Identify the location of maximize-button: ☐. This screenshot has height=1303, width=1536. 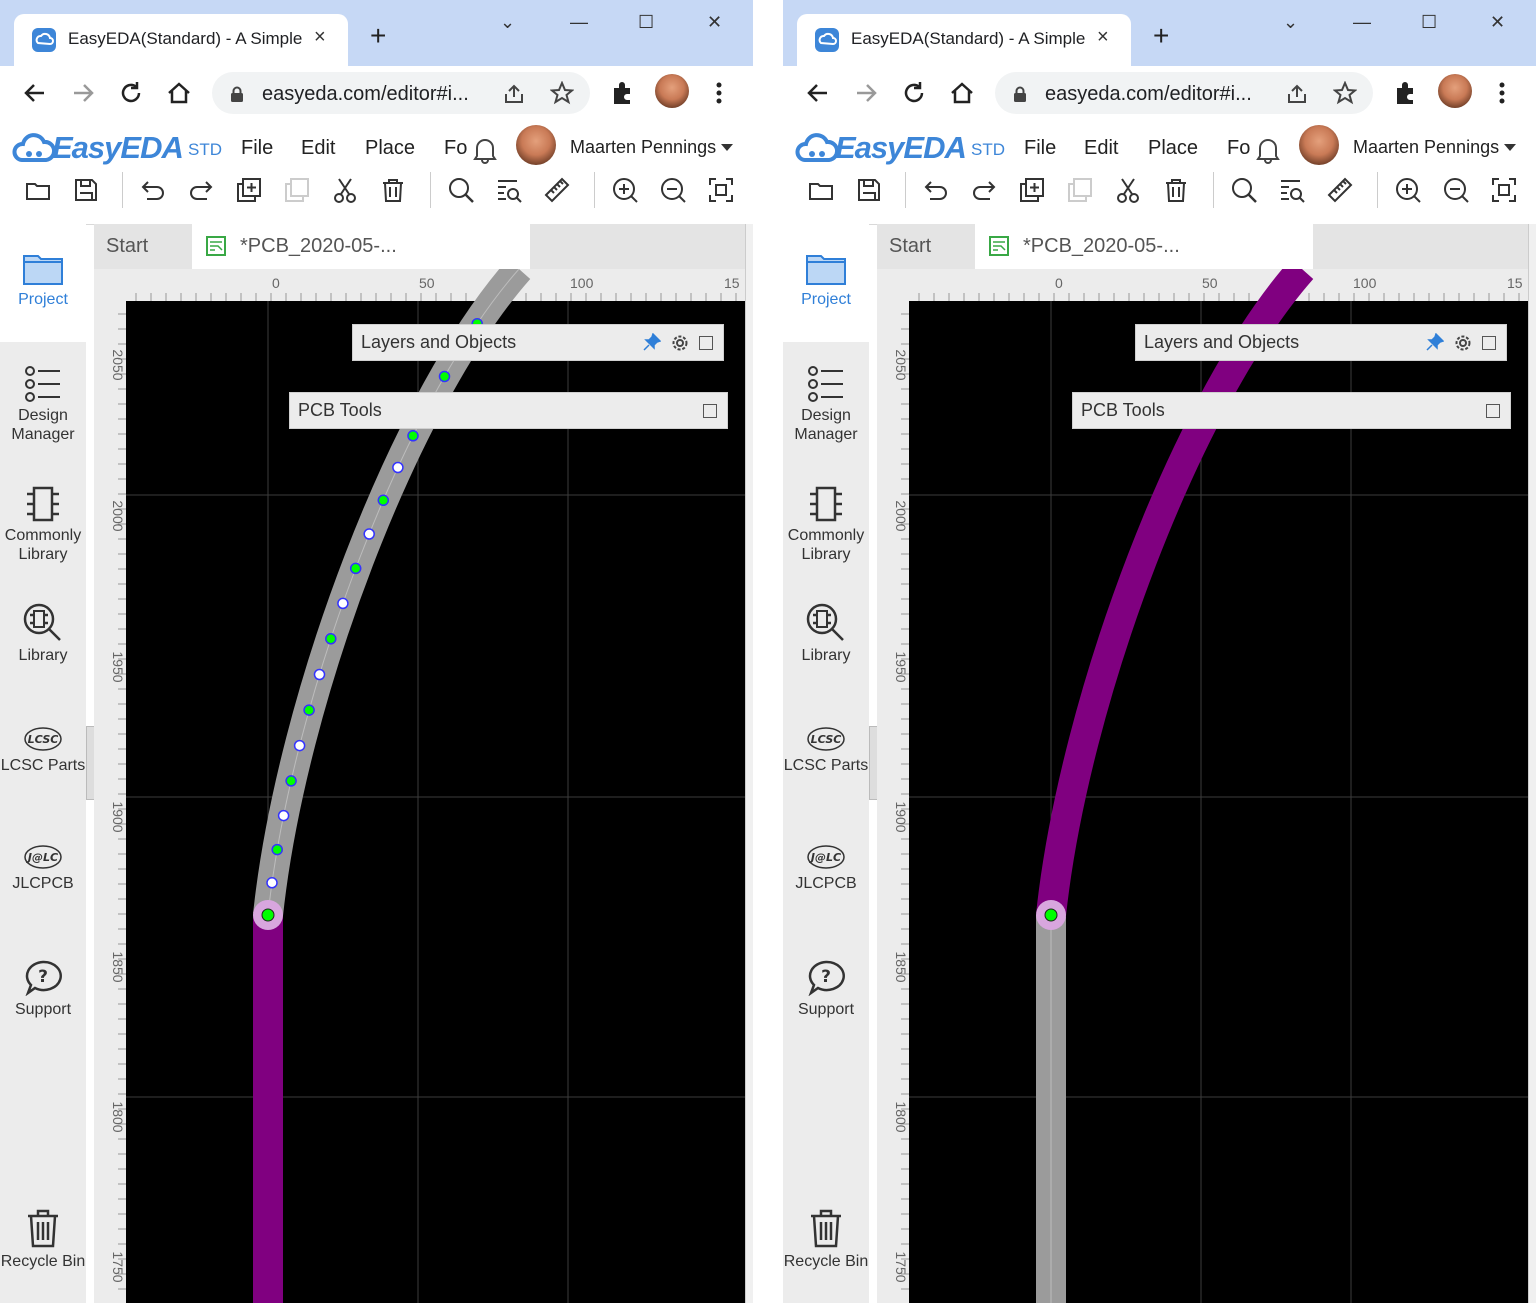
(1429, 22).